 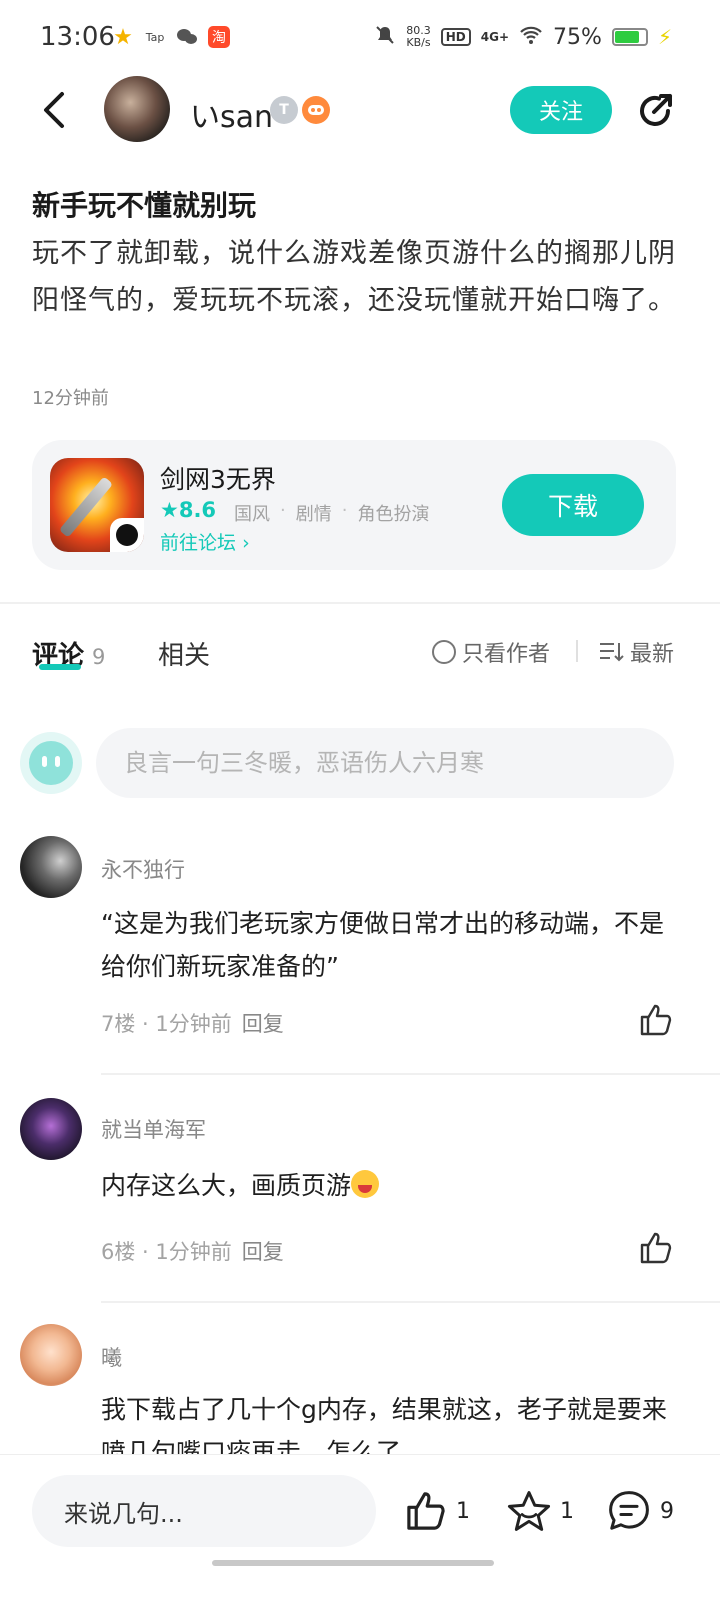 I want to click on forum-link: 前往论坛 ›, so click(x=205, y=541).